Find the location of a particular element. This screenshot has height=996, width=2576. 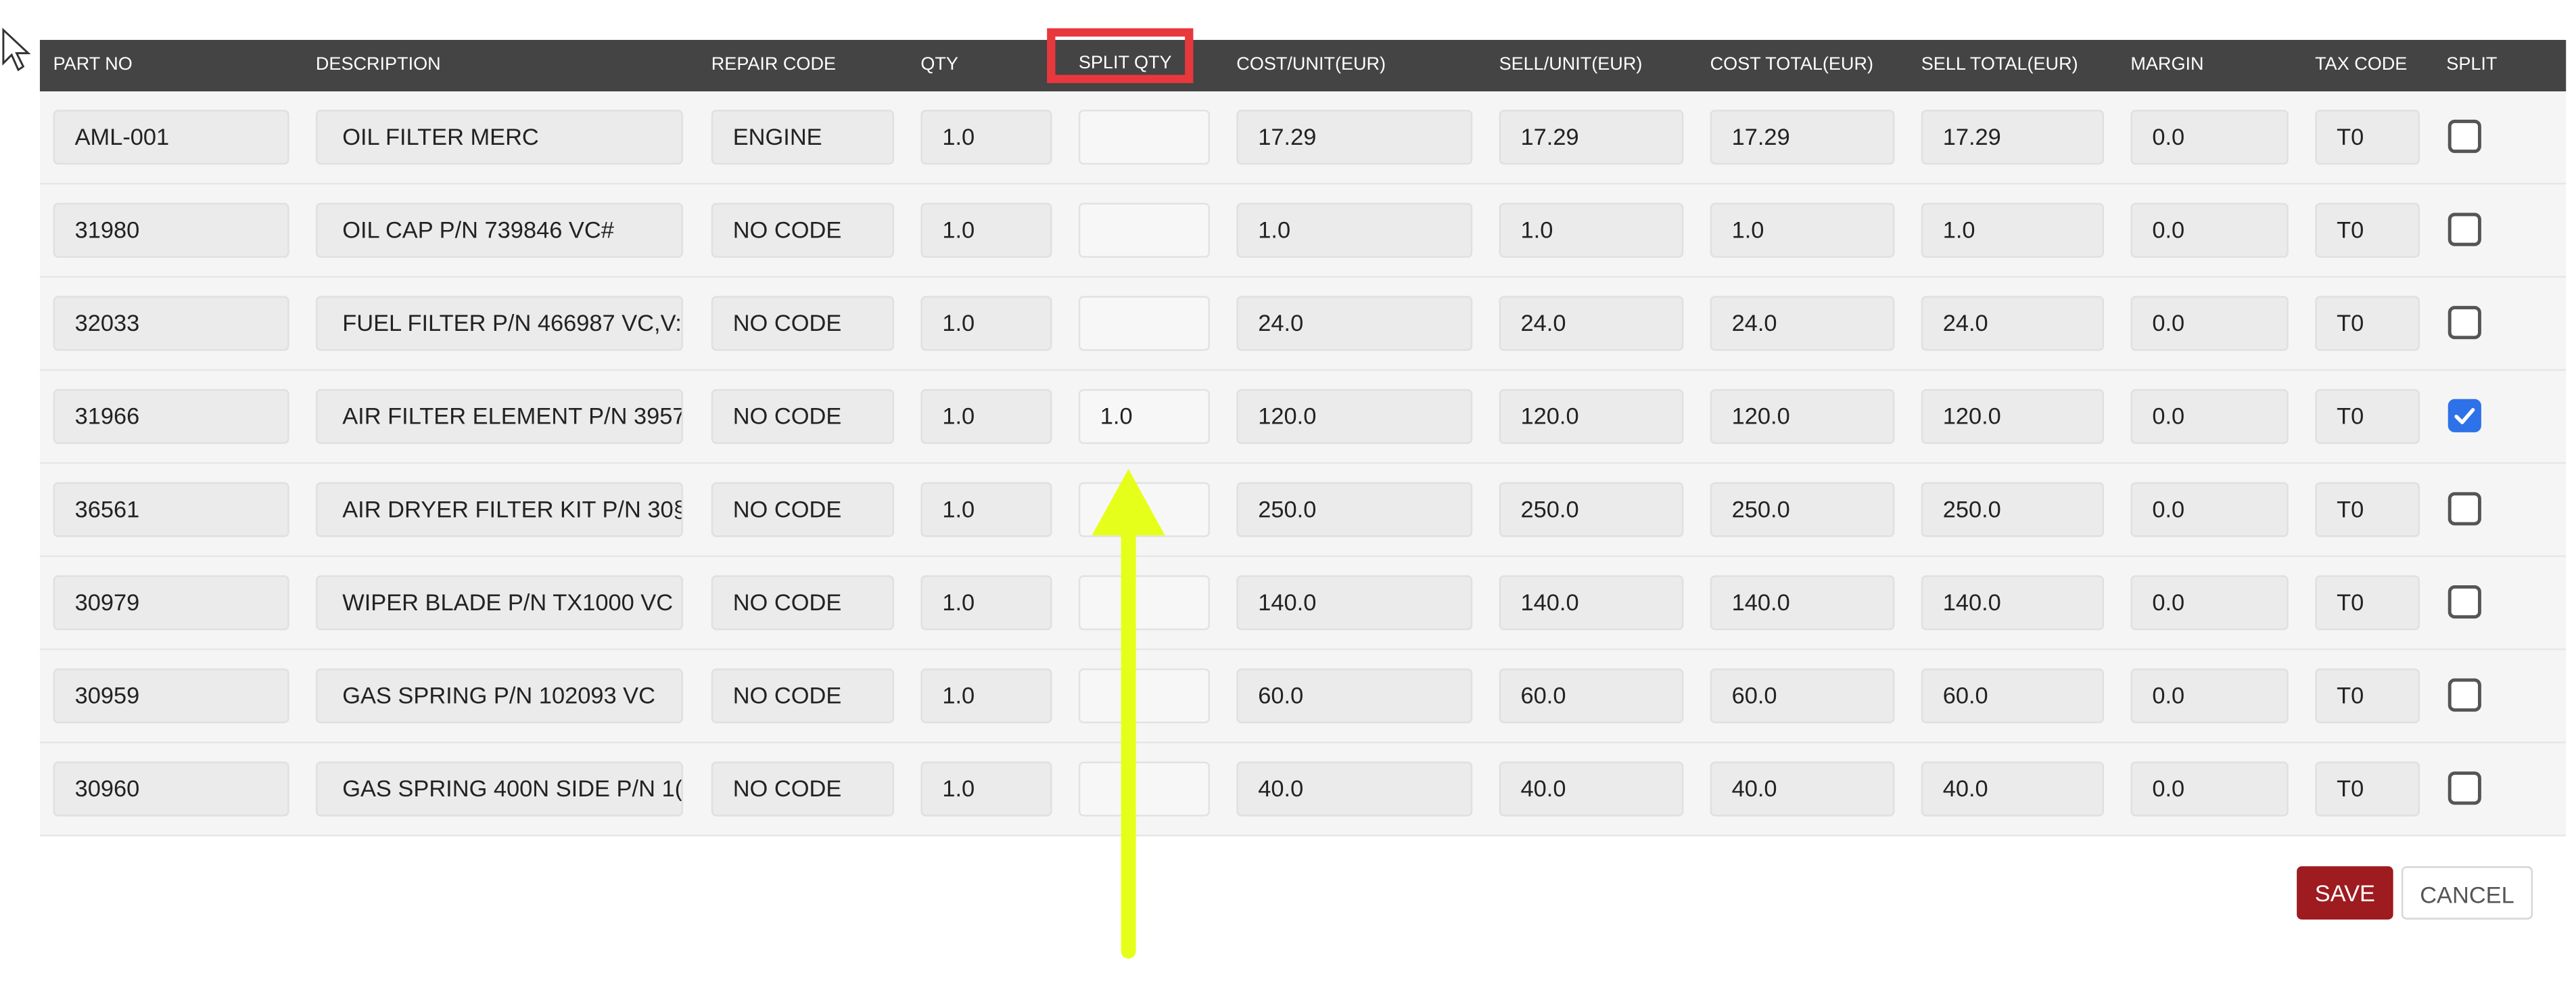

cost-unit-field: 17.29 is located at coordinates (1354, 137).